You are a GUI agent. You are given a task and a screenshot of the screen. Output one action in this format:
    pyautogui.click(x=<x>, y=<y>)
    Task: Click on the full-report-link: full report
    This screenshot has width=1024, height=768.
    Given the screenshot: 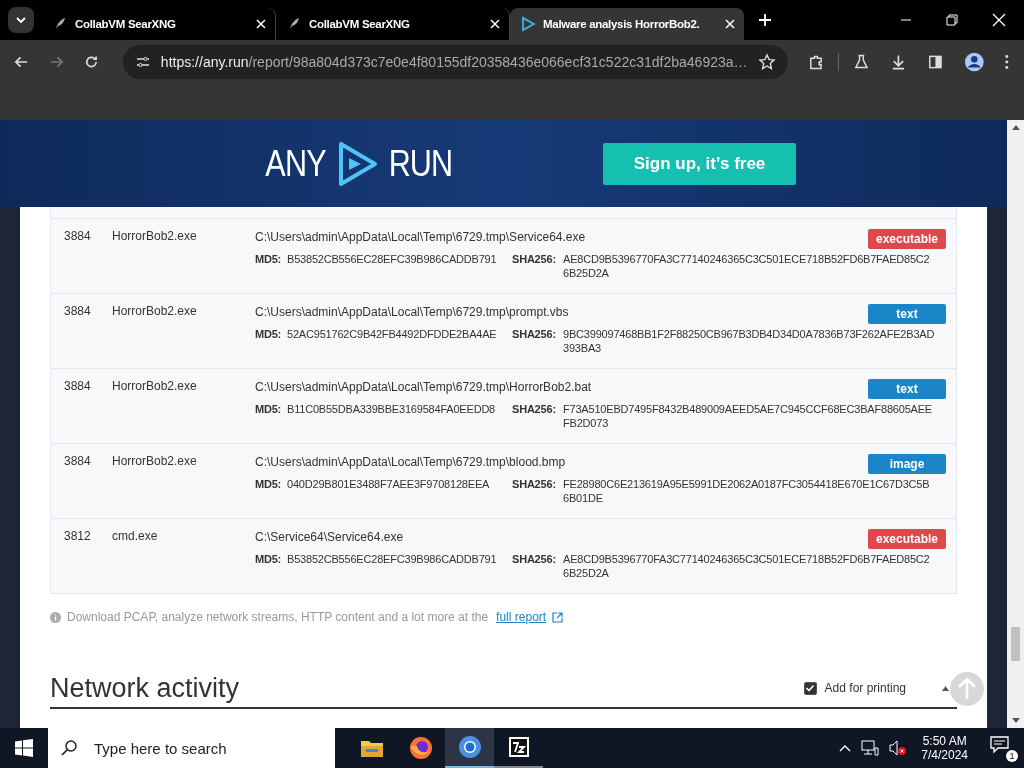 What is the action you would take?
    pyautogui.click(x=521, y=617)
    